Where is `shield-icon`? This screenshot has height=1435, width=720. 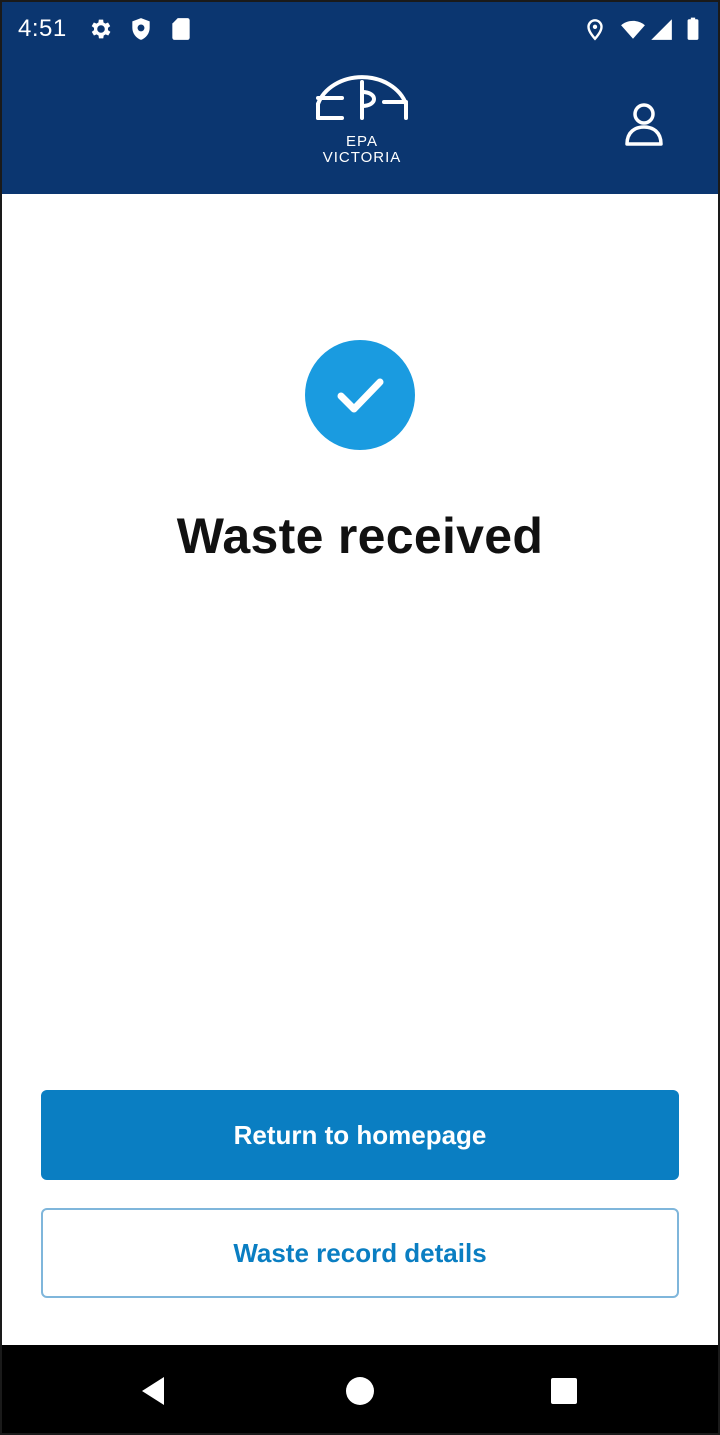 shield-icon is located at coordinates (141, 29).